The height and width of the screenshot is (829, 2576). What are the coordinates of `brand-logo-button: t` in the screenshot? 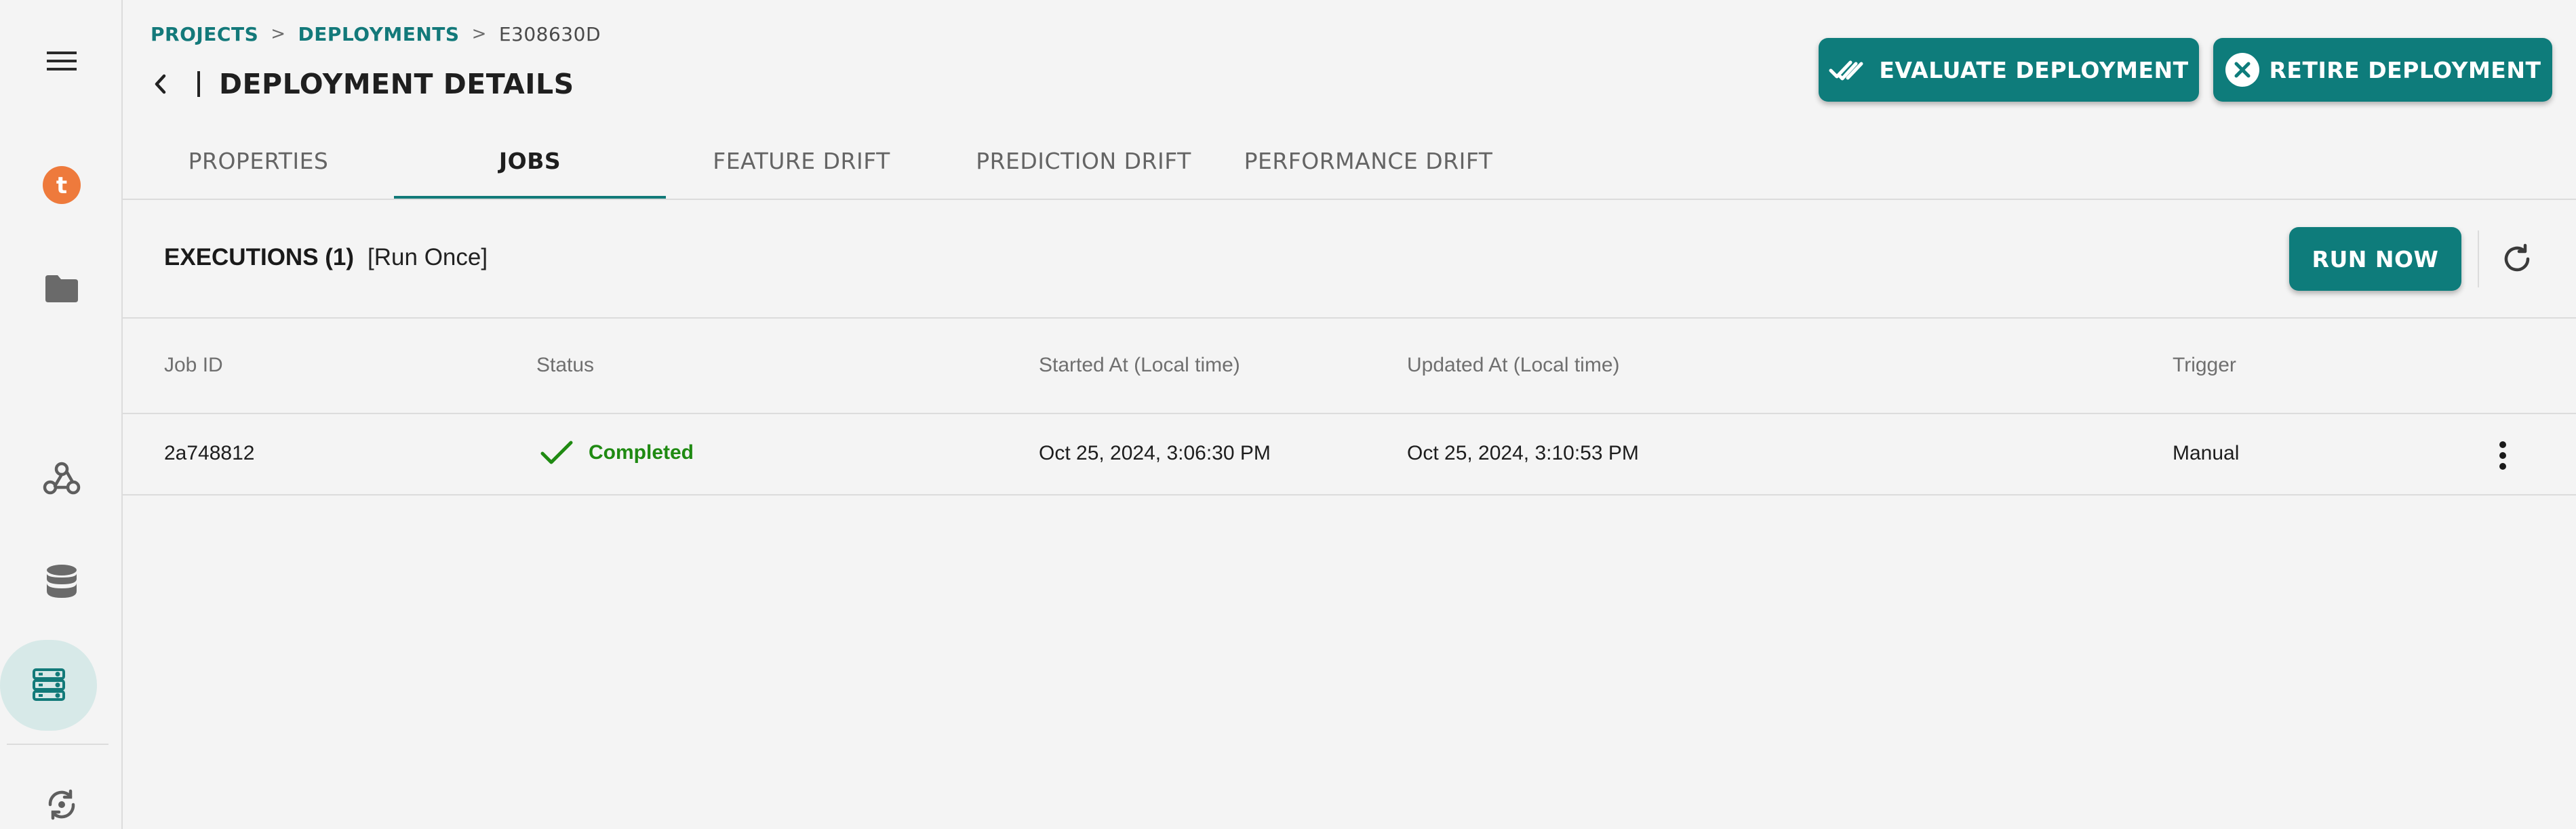 It's located at (62, 185).